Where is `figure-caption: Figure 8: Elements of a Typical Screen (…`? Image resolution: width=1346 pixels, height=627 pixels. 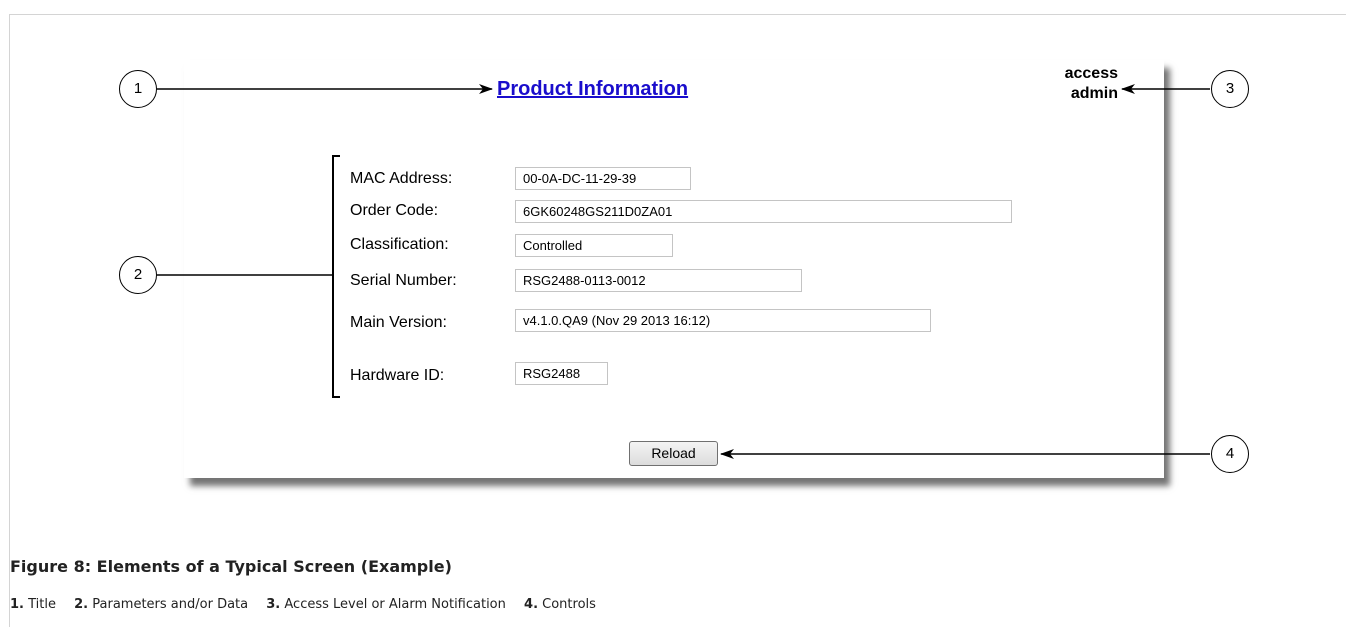
figure-caption: Figure 8: Elements of a Typical Screen (… is located at coordinates (231, 566).